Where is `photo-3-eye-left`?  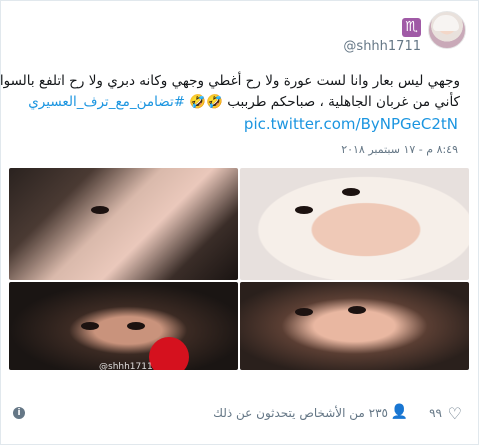 photo-3-eye-left is located at coordinates (90, 326).